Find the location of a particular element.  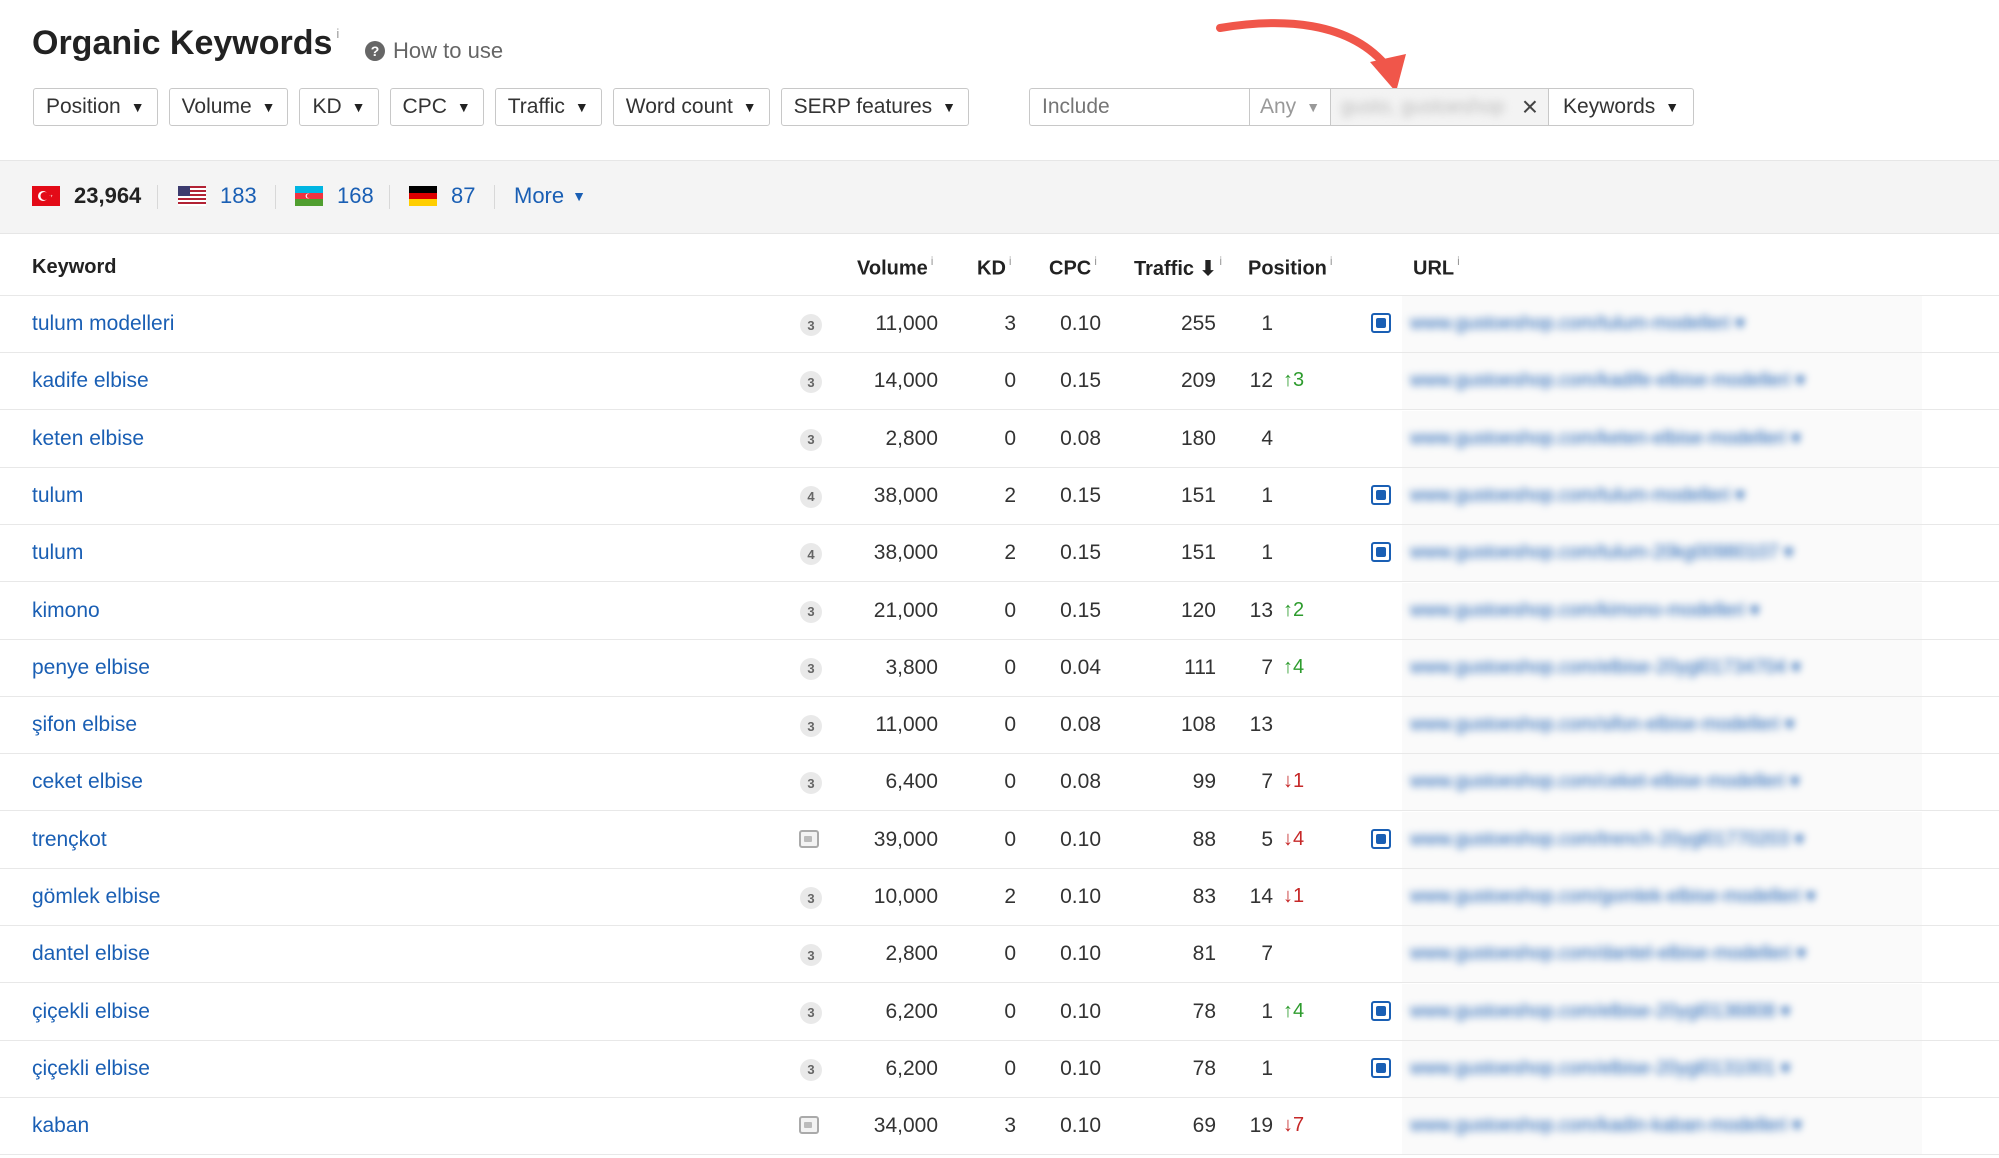

volume-value: 34,000 is located at coordinates (905, 1126).